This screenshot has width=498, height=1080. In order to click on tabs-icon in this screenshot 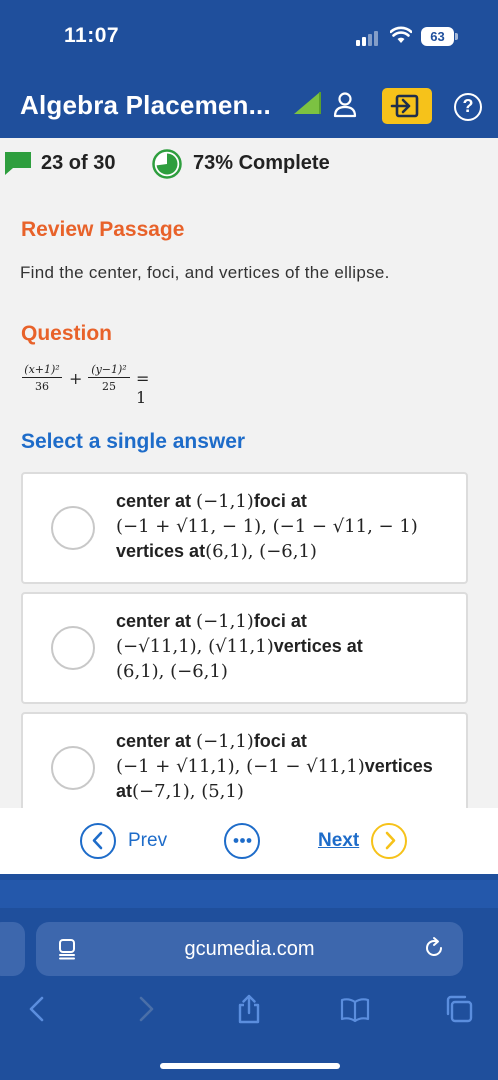, I will do `click(460, 1009)`.